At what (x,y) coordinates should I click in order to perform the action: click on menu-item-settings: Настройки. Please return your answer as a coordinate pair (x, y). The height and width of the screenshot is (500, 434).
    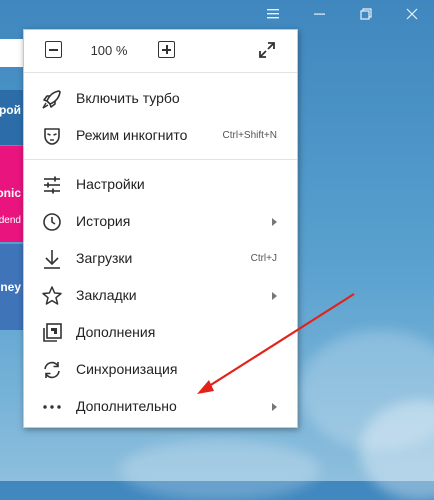
    Looking at the image, I should click on (160, 184).